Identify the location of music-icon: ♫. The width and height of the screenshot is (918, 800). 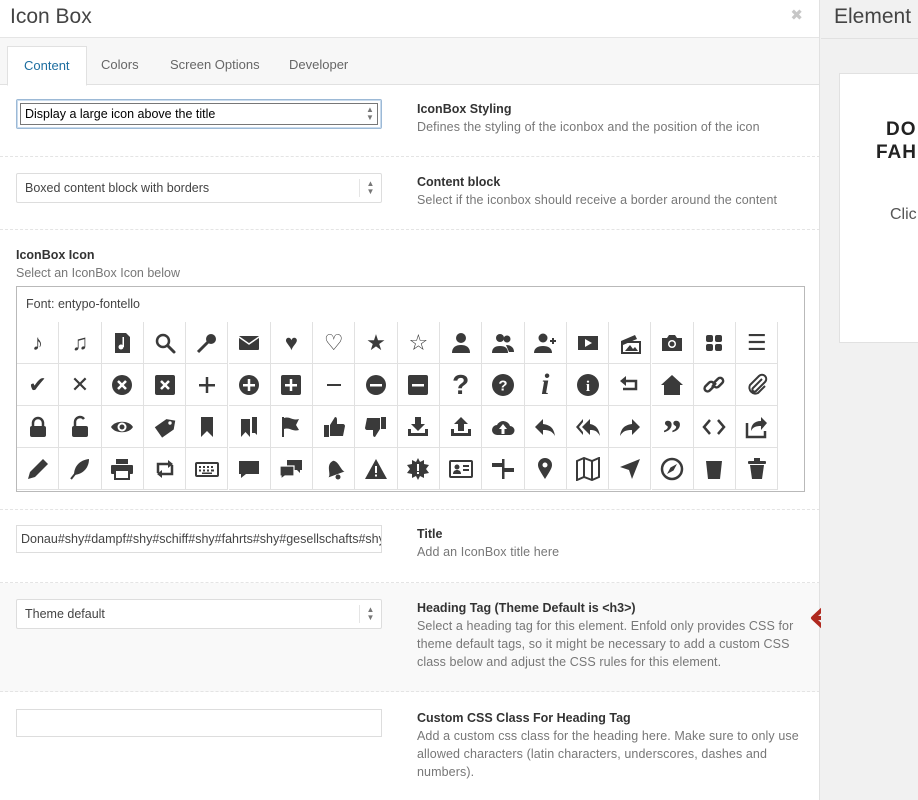
(80, 342).